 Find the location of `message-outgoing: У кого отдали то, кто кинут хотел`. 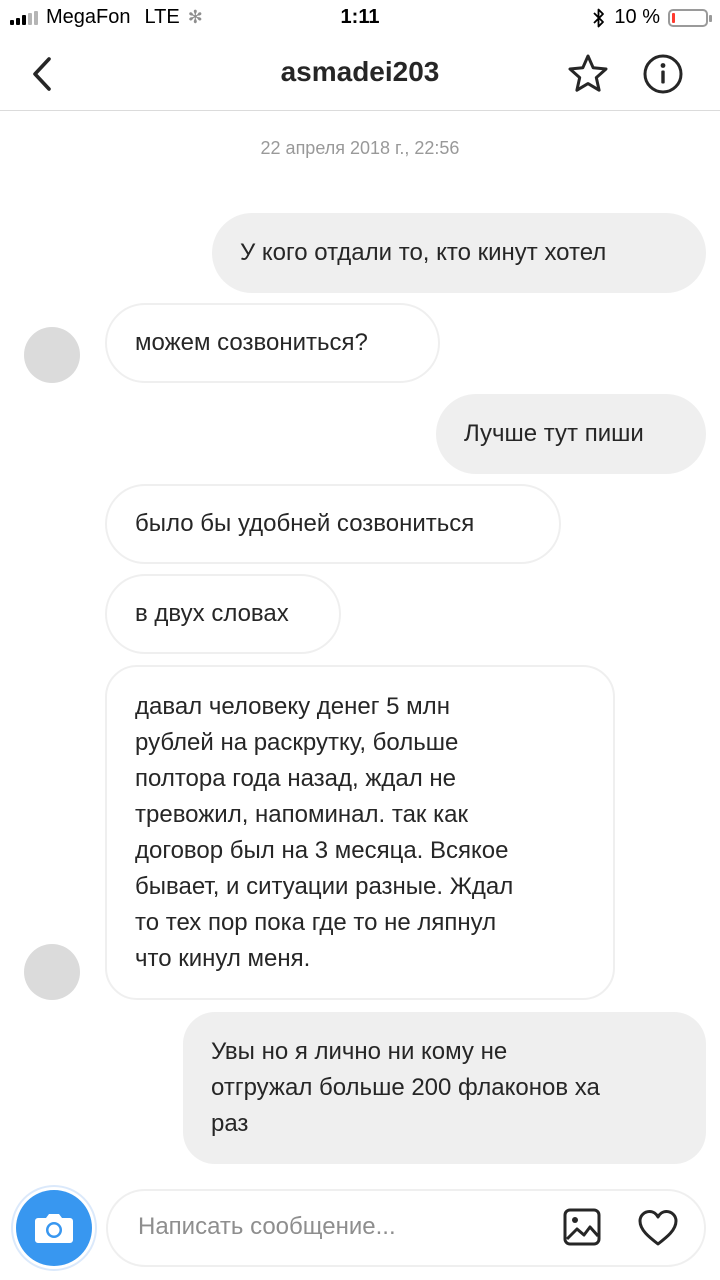

message-outgoing: У кого отдали то, кто кинут хотел is located at coordinates (459, 253).